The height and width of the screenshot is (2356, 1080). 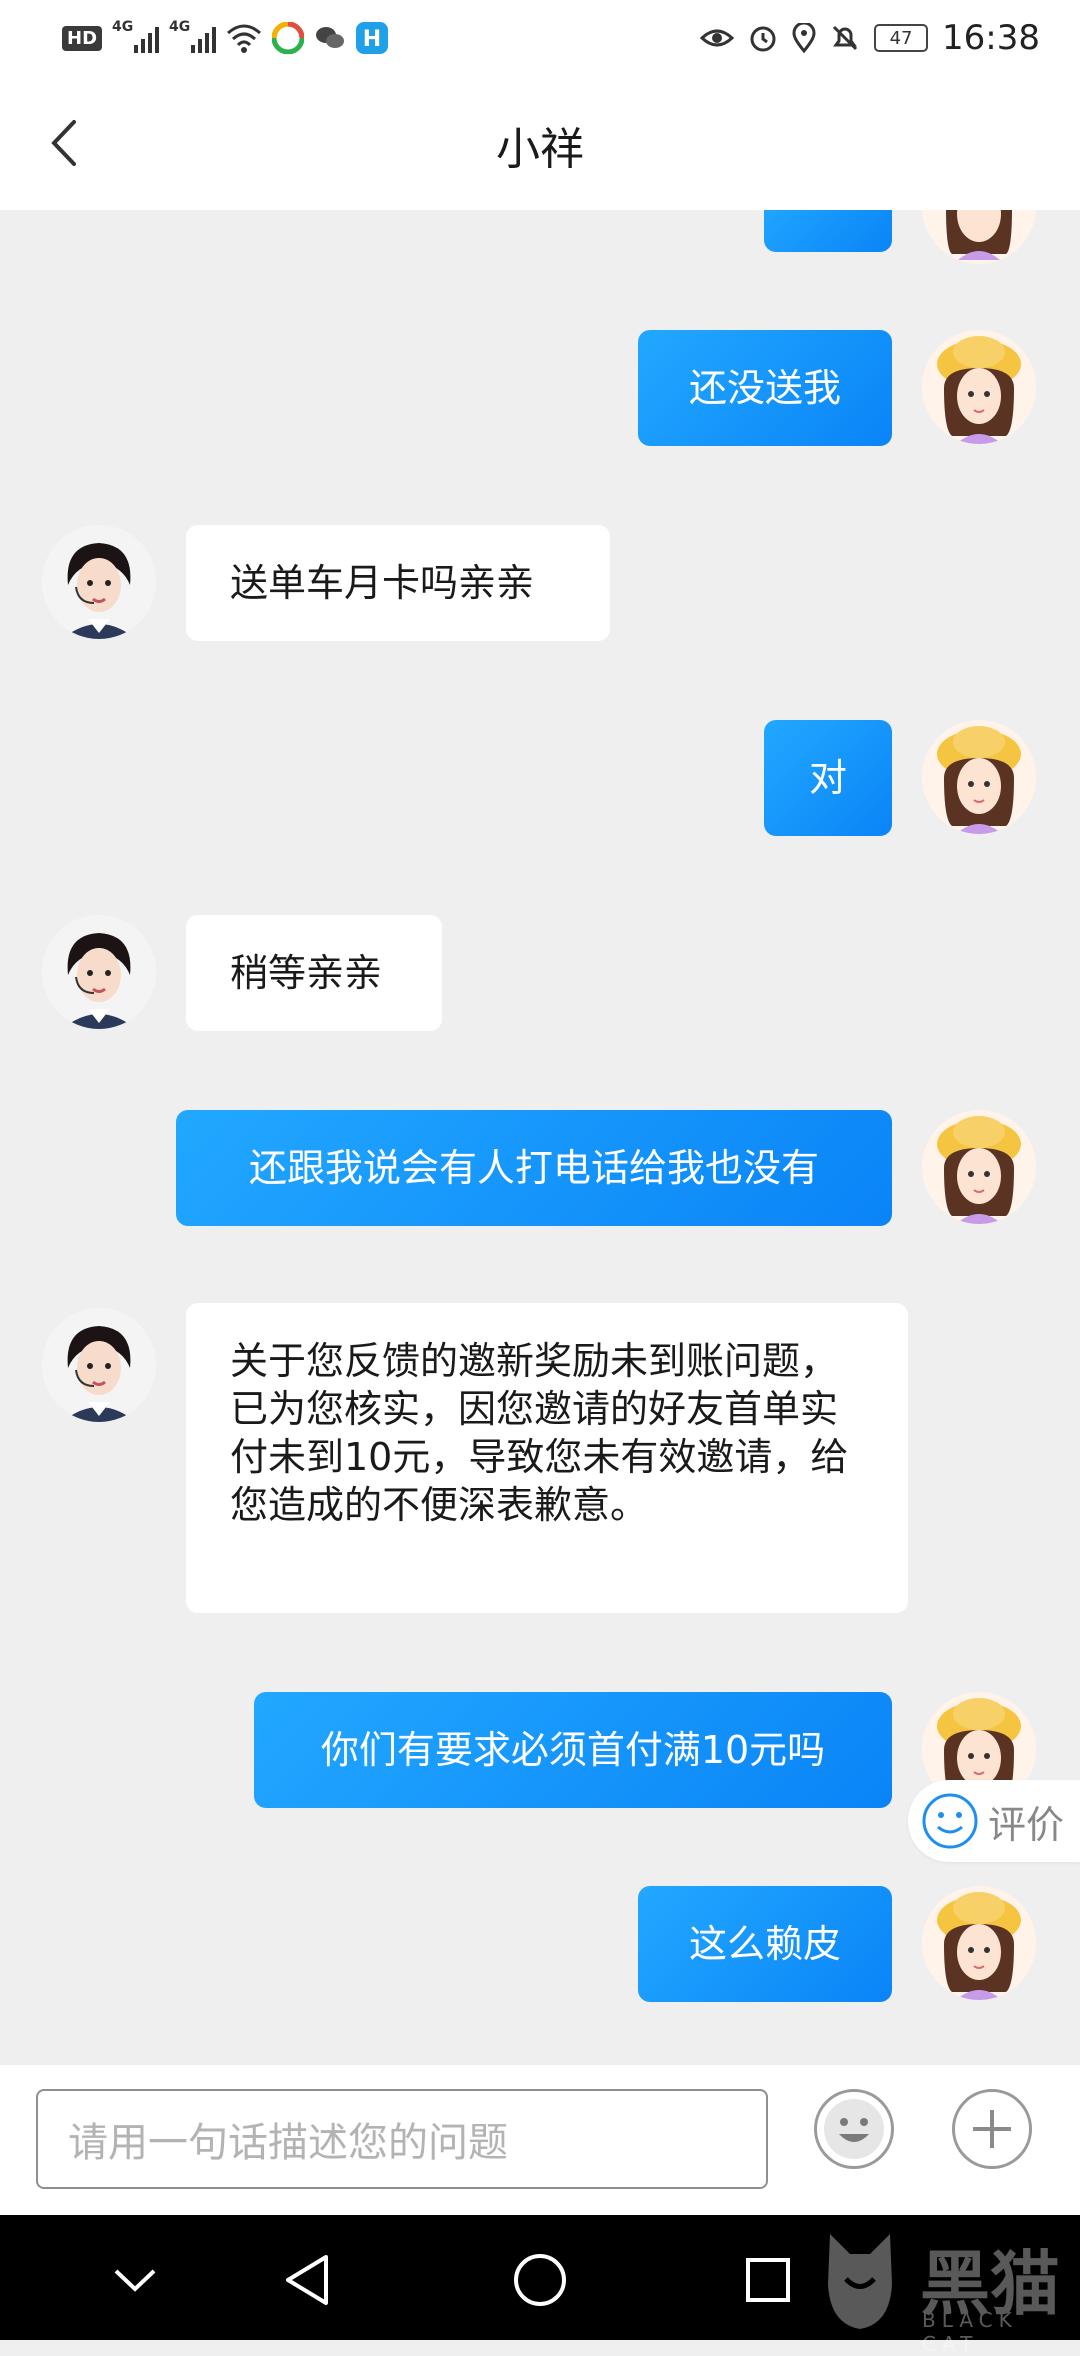 I want to click on mute-bell-icon, so click(x=845, y=38).